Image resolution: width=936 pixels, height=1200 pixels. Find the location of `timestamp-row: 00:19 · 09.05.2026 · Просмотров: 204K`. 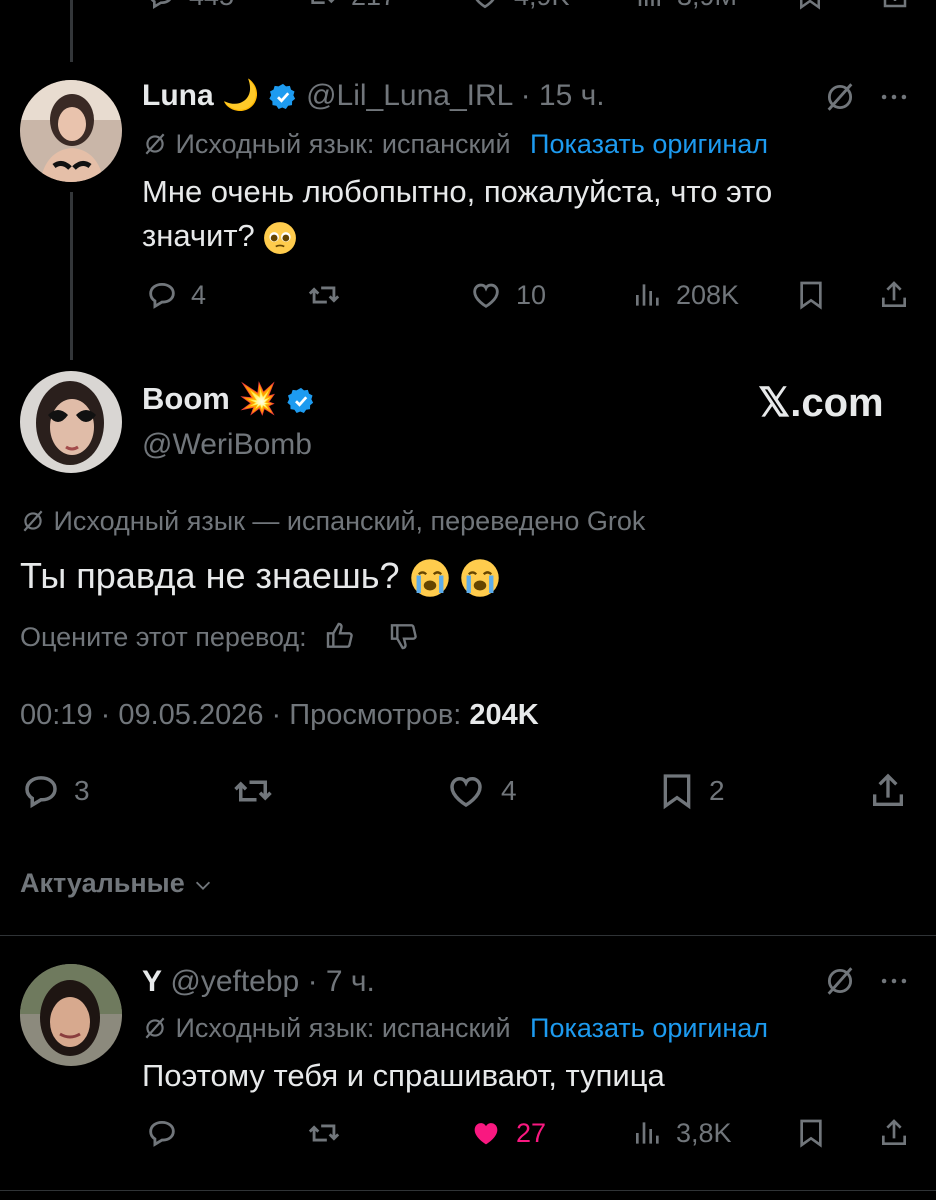

timestamp-row: 00:19 · 09.05.2026 · Просмотров: 204K is located at coordinates (279, 715).